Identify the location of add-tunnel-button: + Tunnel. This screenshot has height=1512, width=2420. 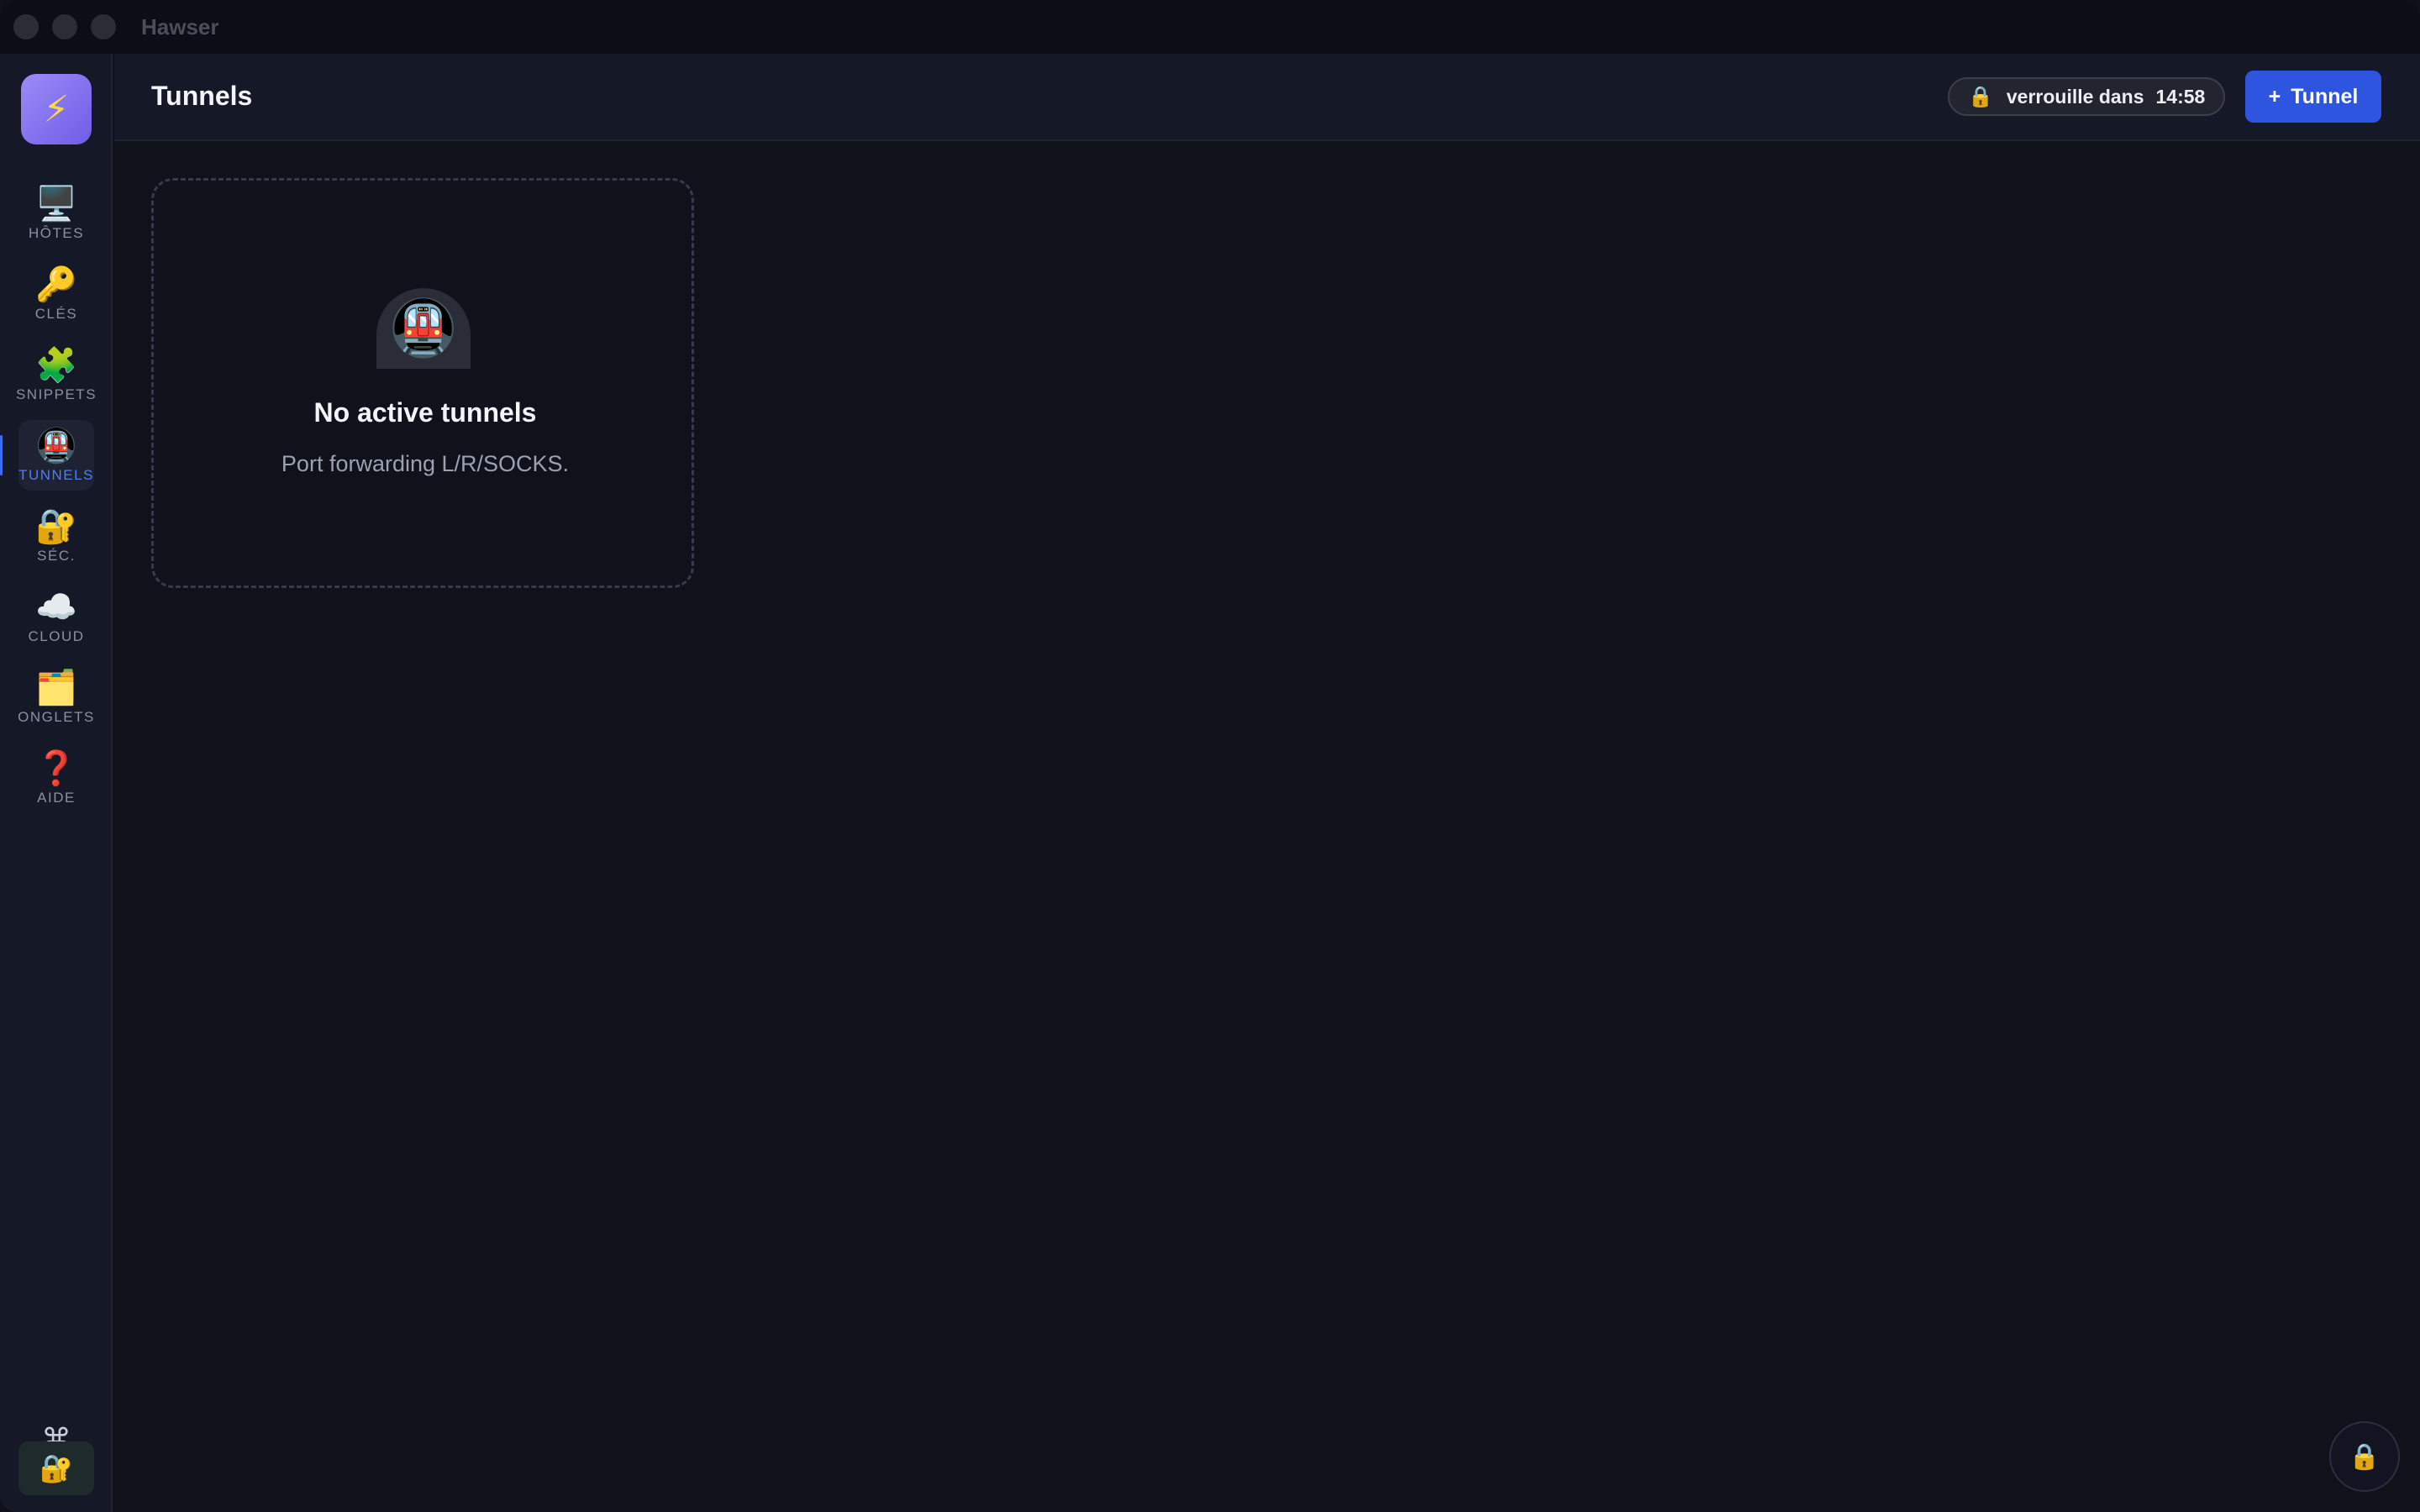
(2313, 97).